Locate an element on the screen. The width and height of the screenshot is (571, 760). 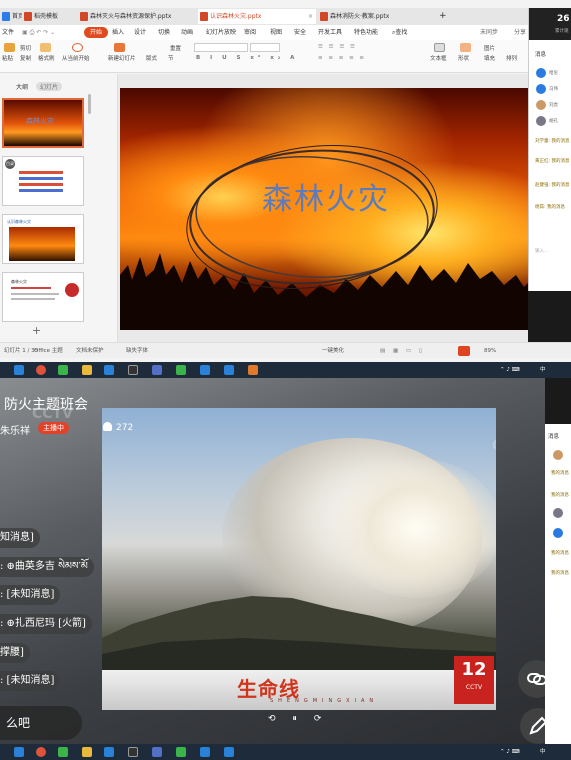
menu-devtools: 开发工具 is located at coordinates (330, 32).